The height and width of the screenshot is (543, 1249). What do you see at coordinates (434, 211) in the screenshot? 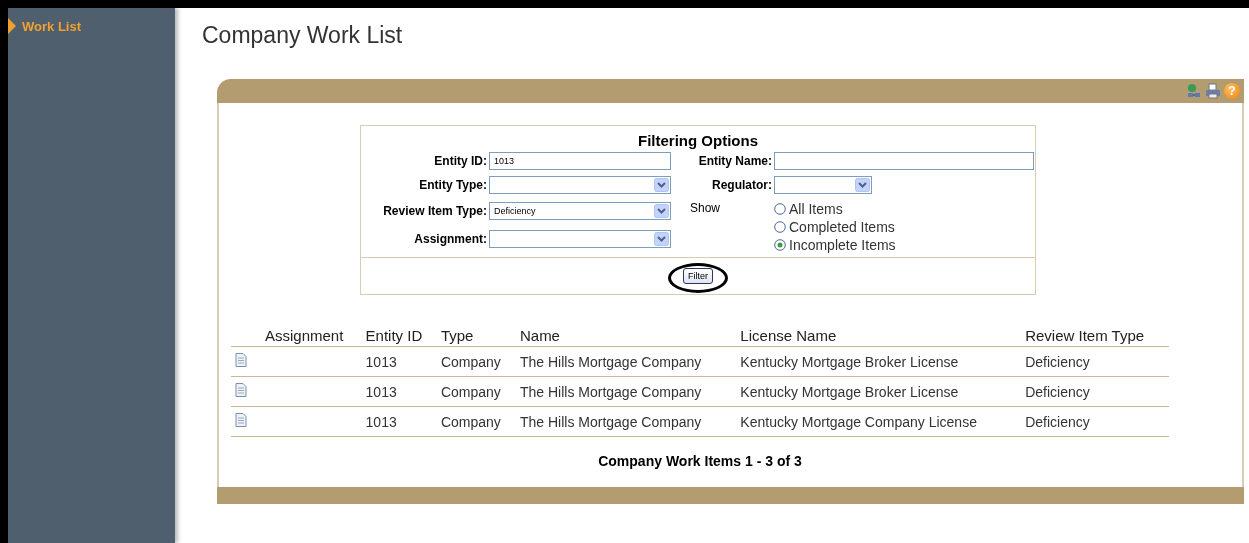
I see `field-label: Review Item Type:` at bounding box center [434, 211].